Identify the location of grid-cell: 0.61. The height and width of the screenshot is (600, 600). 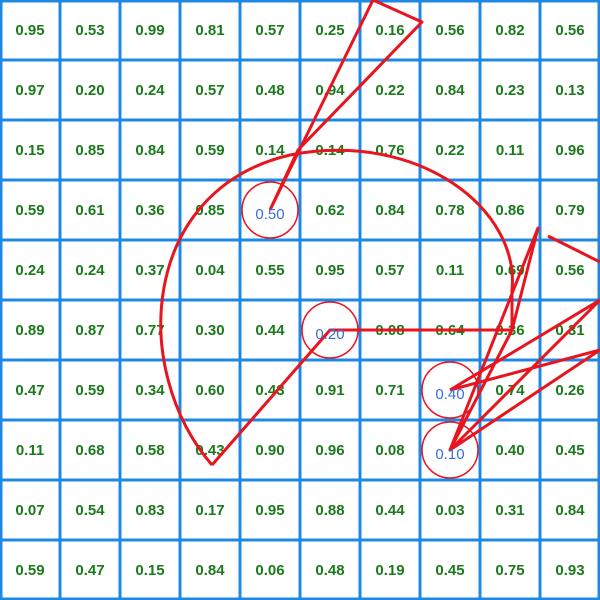
(90, 210).